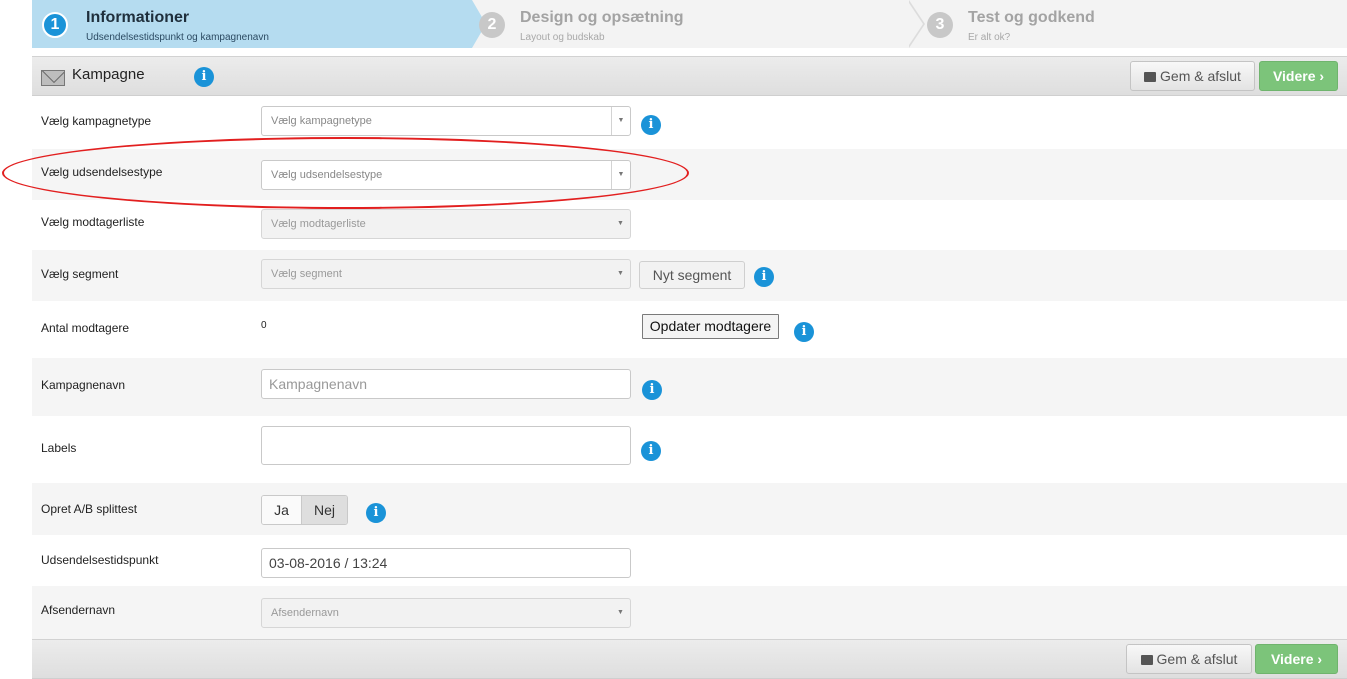  Describe the element at coordinates (689, 659) in the screenshot. I see `footer-bar: Gem & afslut Videre ›` at that location.